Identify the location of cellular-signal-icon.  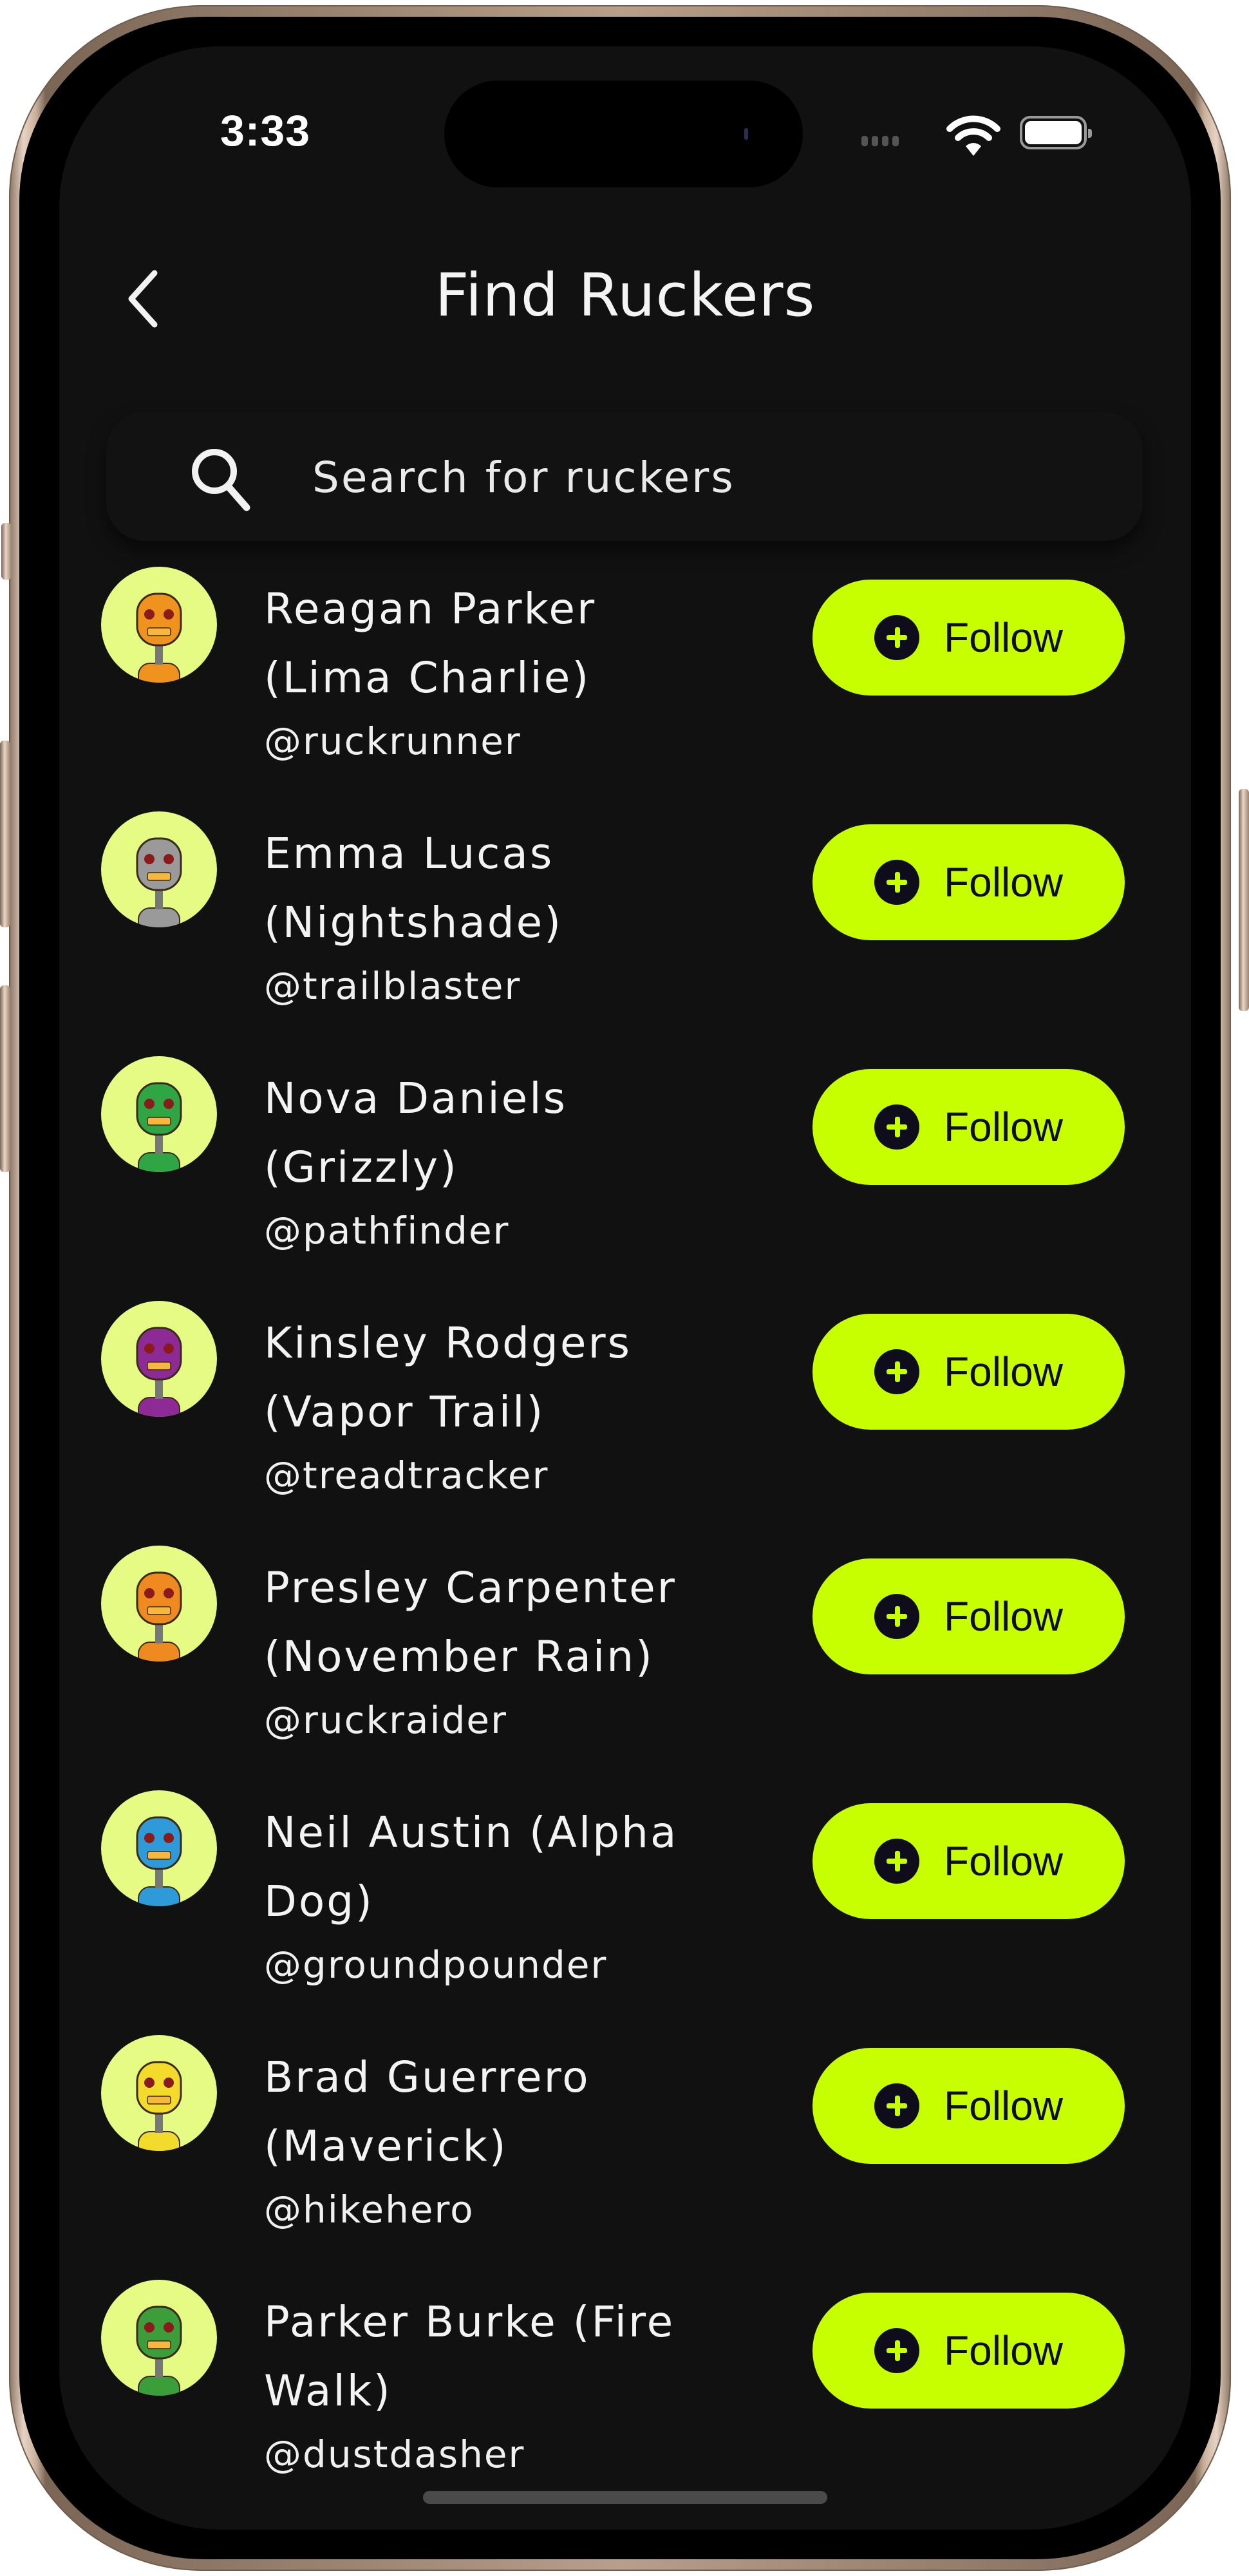
(880, 141).